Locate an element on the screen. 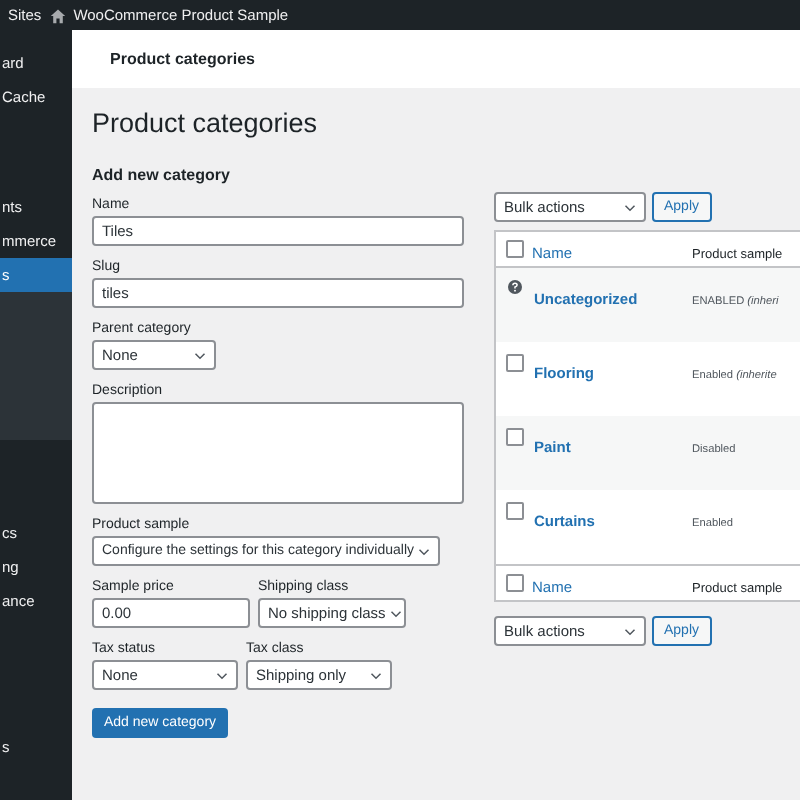 The image size is (800, 800). form-heading: Add new category is located at coordinates (161, 175).